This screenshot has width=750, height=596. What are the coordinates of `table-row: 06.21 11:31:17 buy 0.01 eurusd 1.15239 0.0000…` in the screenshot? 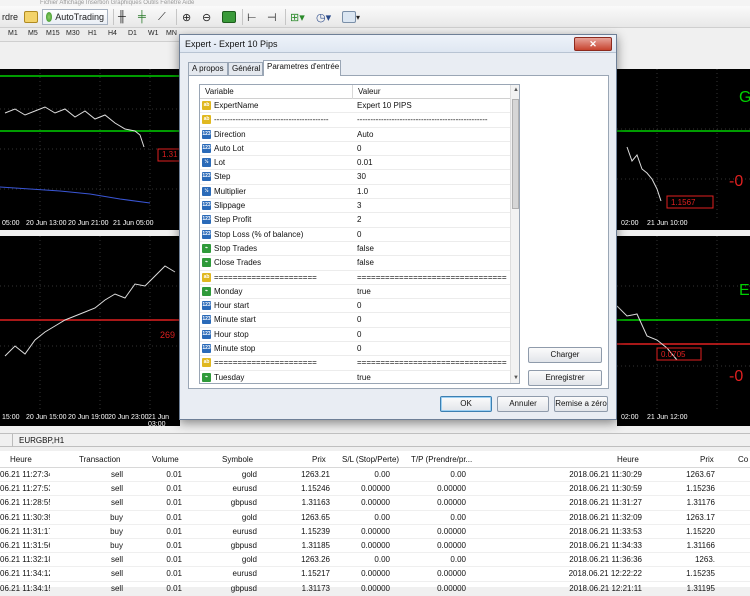 It's located at (375, 532).